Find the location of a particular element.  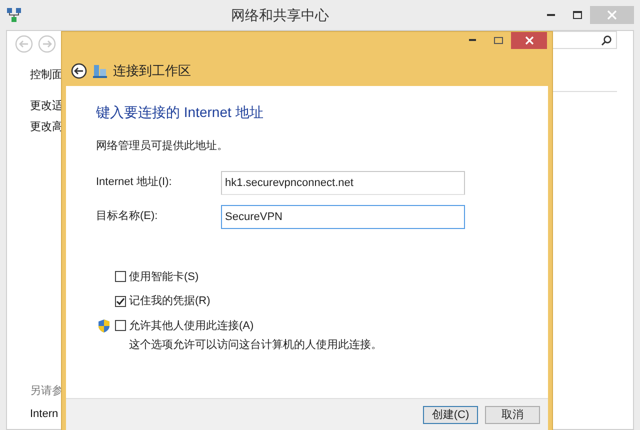

close-button is located at coordinates (529, 40).